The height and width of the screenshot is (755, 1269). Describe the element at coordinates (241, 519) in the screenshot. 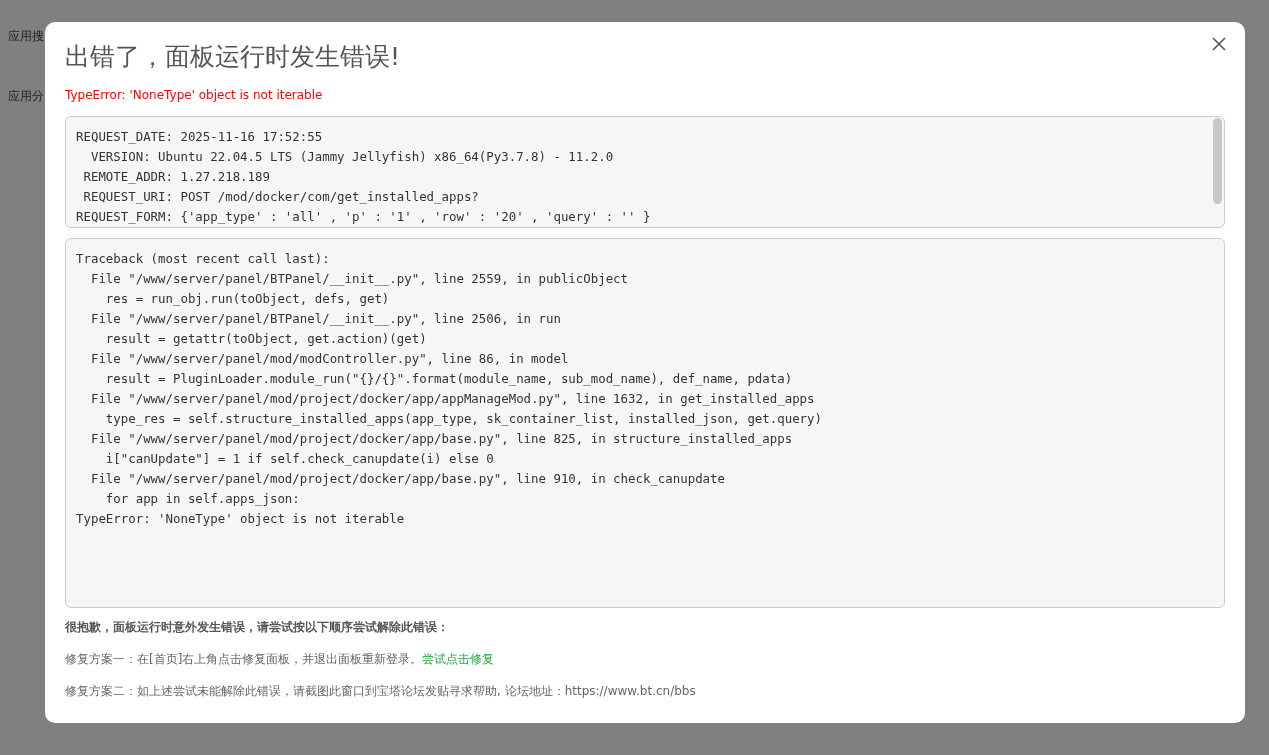

I see `code-line: TypeError: 'NoneType' object is not iterable` at that location.